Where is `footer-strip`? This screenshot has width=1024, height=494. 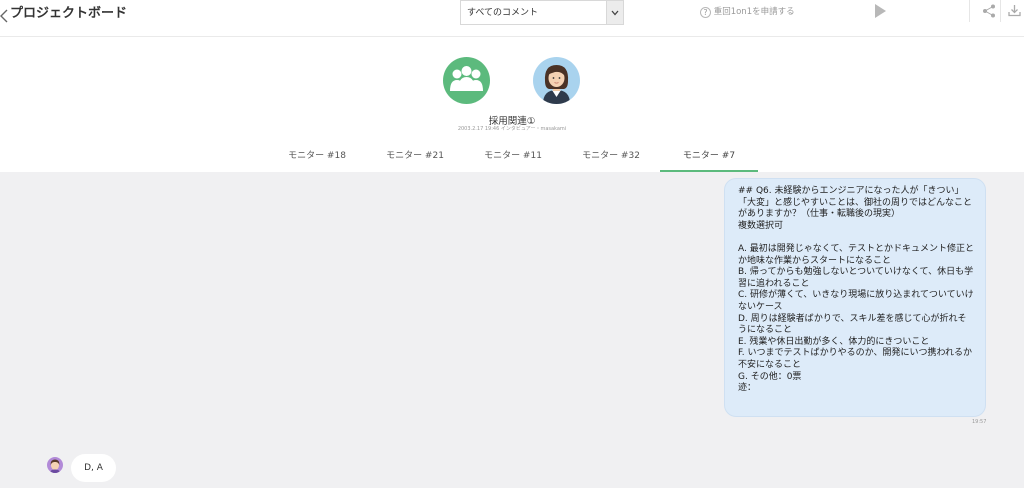 footer-strip is located at coordinates (512, 491).